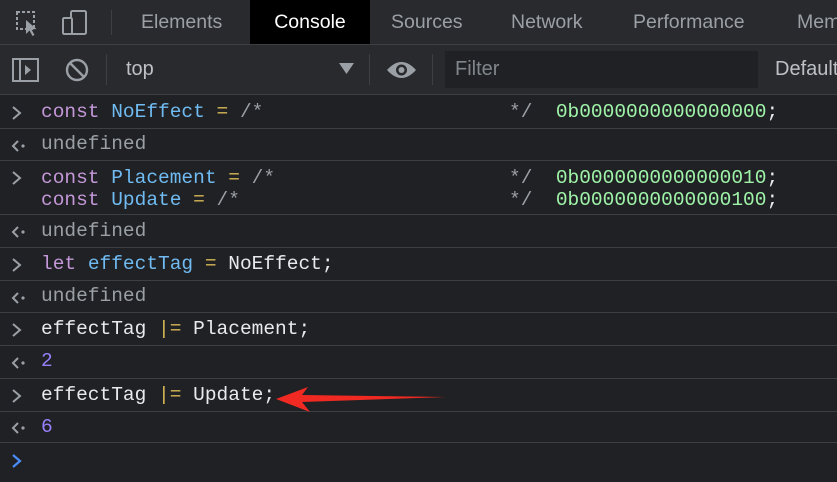 Image resolution: width=837 pixels, height=482 pixels. Describe the element at coordinates (806, 69) in the screenshot. I see `log-levels-dropdown: Default` at that location.